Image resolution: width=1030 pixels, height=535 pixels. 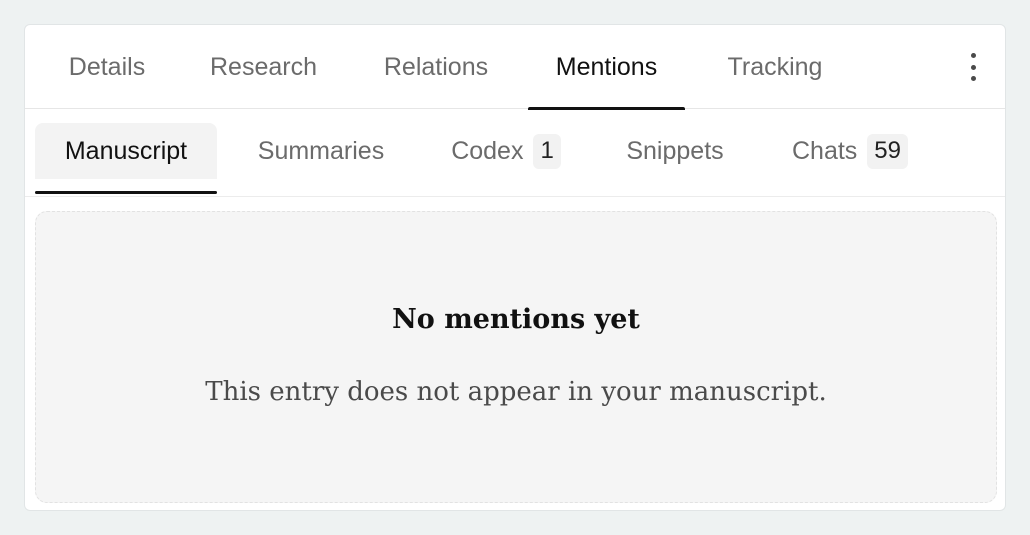 What do you see at coordinates (824, 150) in the screenshot?
I see `subtab-label: Chats` at bounding box center [824, 150].